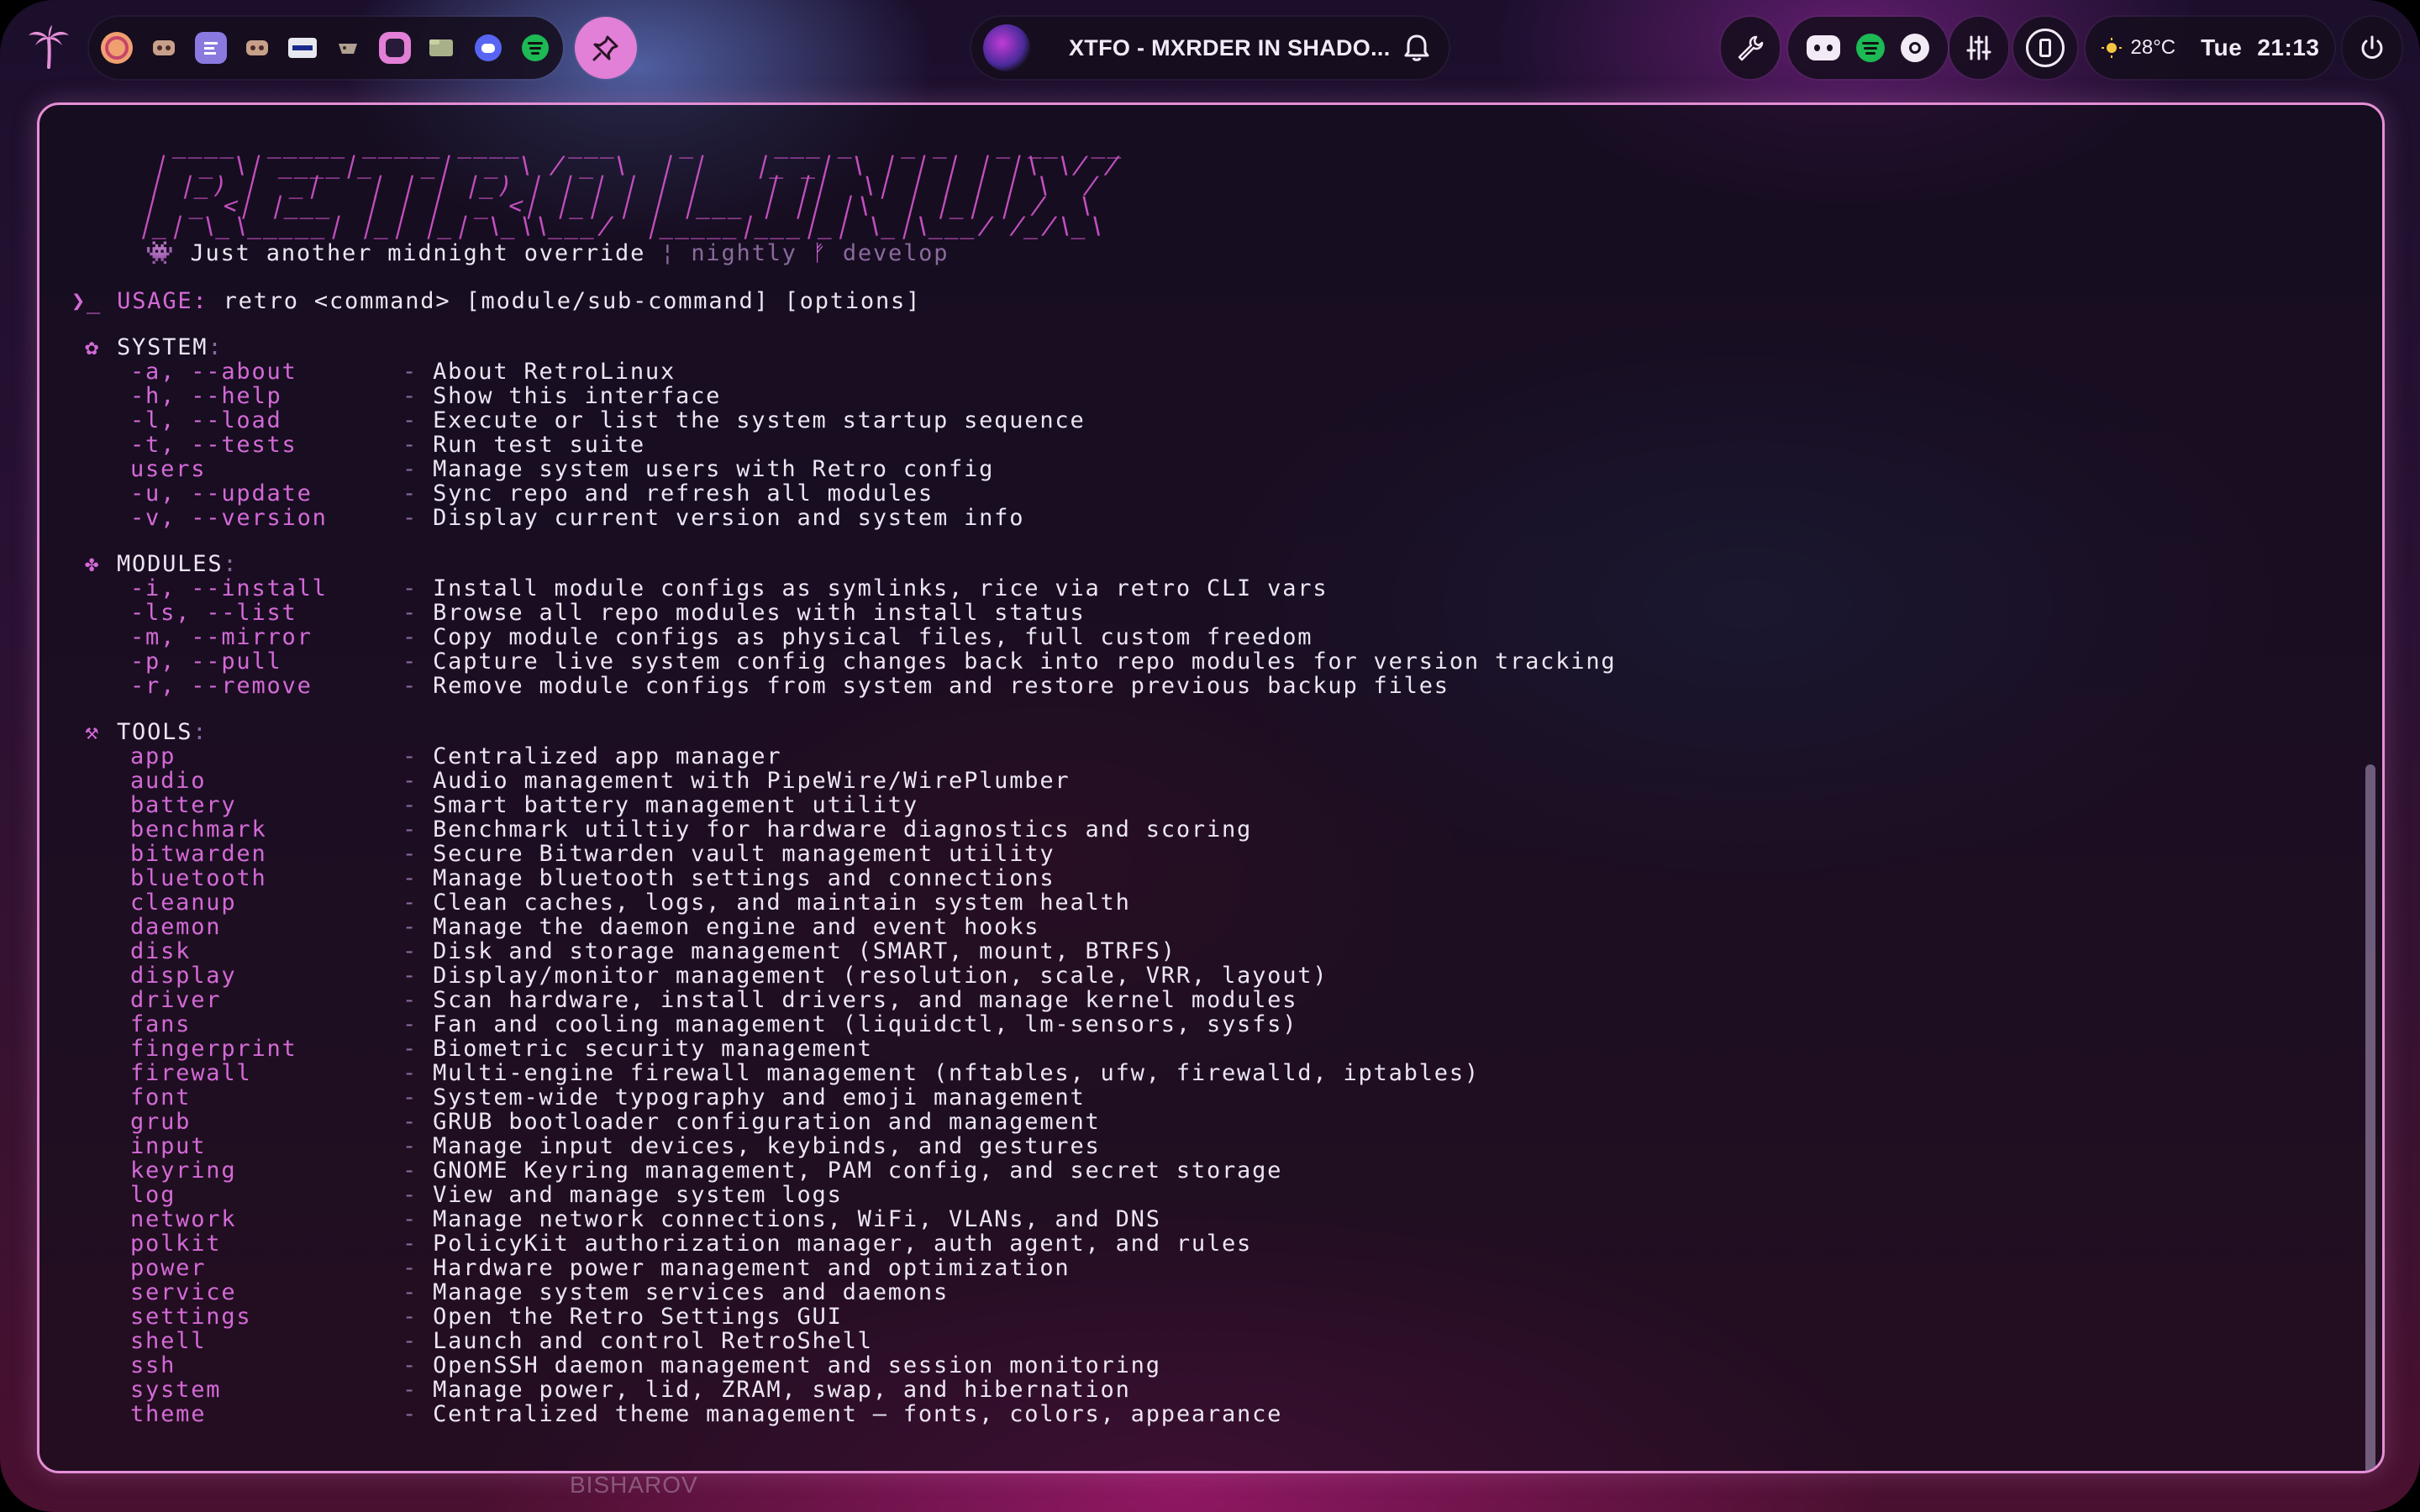  Describe the element at coordinates (168, 1268) in the screenshot. I see `command-flag: power` at that location.